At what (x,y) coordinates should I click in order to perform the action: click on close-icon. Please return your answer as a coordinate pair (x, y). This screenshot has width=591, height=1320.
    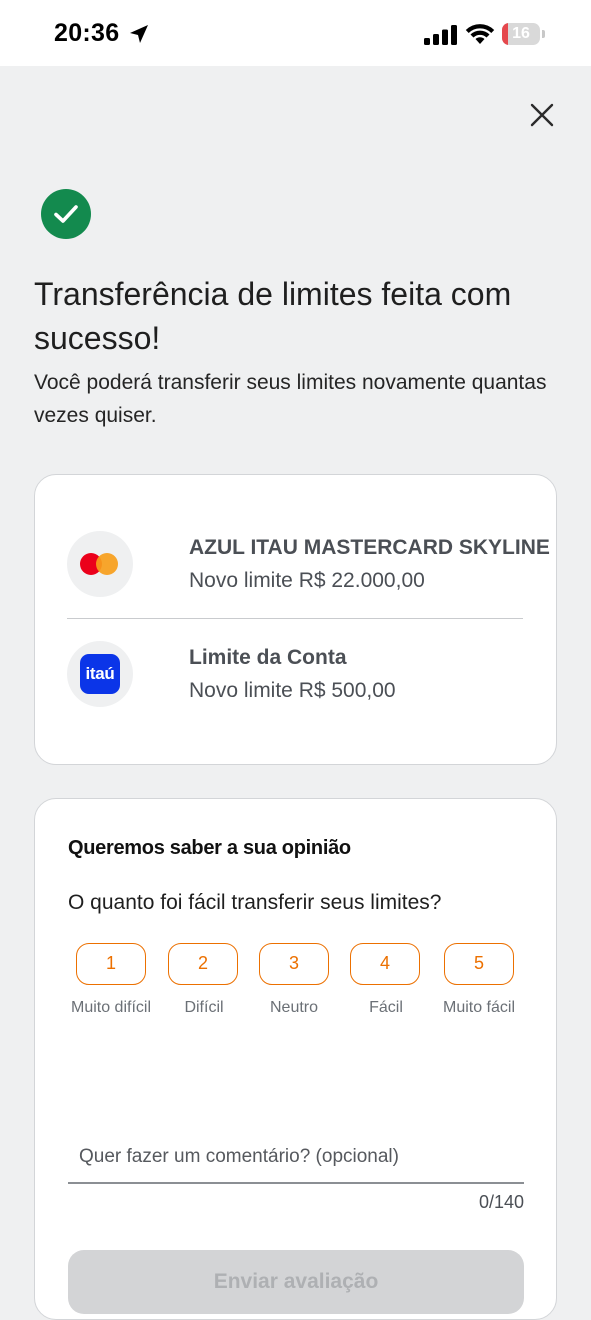
    Looking at the image, I should click on (542, 115).